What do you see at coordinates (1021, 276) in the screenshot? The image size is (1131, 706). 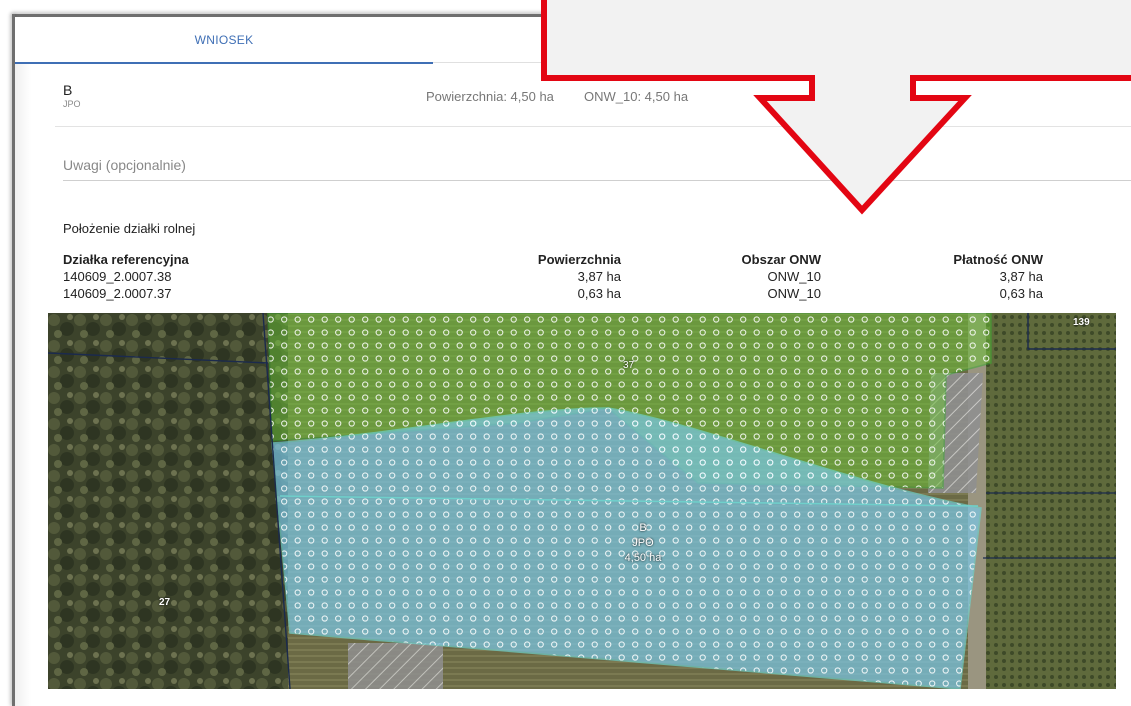 I see `cell-onw-payment: 3,87 ha` at bounding box center [1021, 276].